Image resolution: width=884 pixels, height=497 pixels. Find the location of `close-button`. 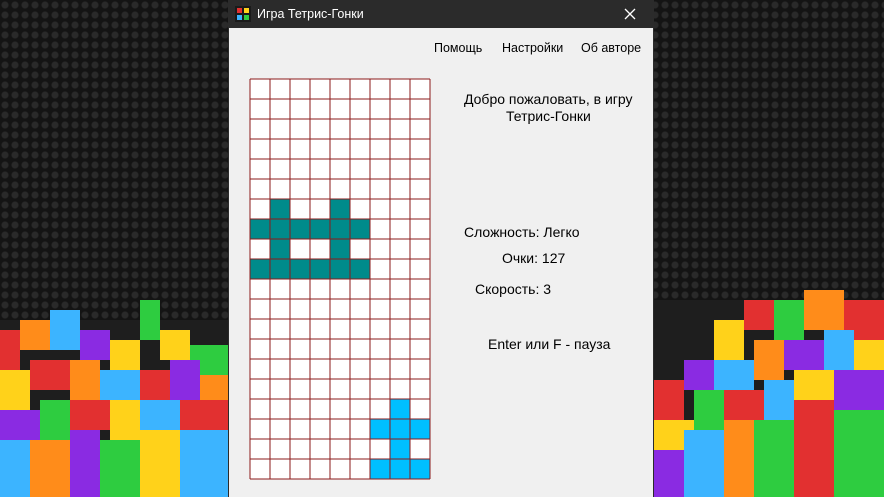

close-button is located at coordinates (630, 14).